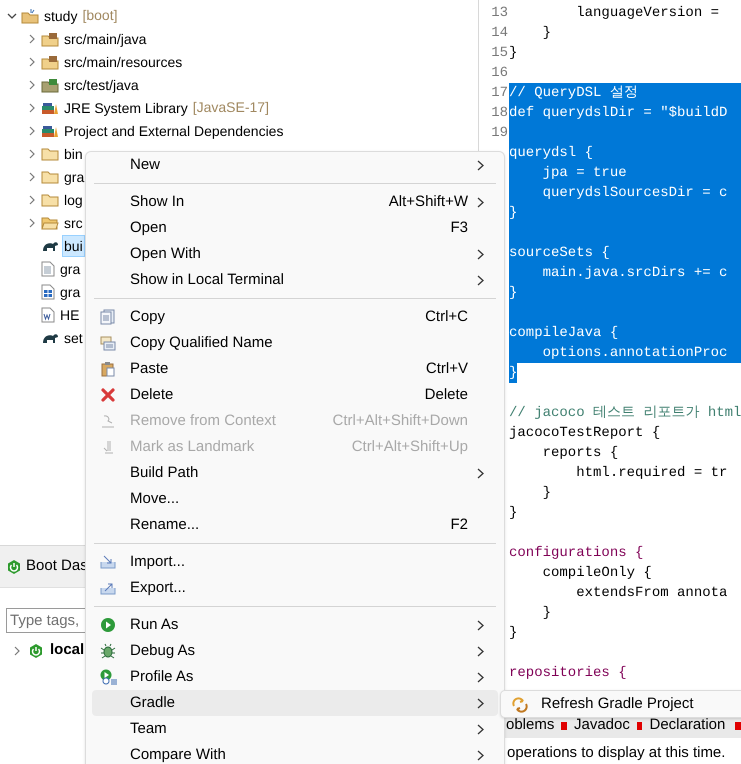 This screenshot has height=764, width=741. What do you see at coordinates (499, 113) in the screenshot?
I see `line-number: 18` at bounding box center [499, 113].